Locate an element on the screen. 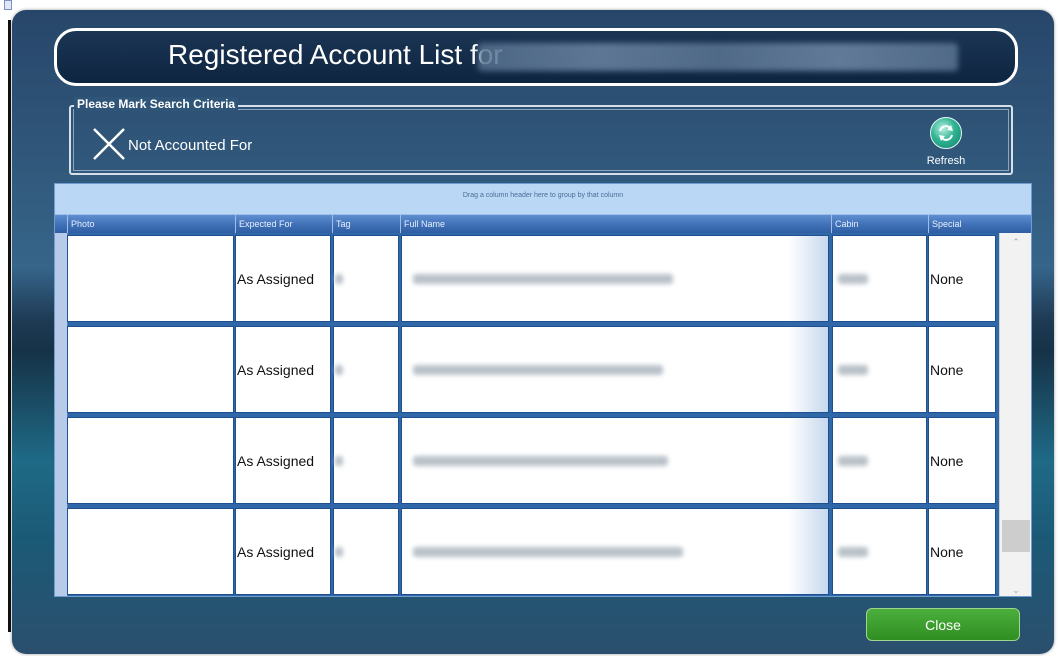  column-header-tag: Tag is located at coordinates (366, 224).